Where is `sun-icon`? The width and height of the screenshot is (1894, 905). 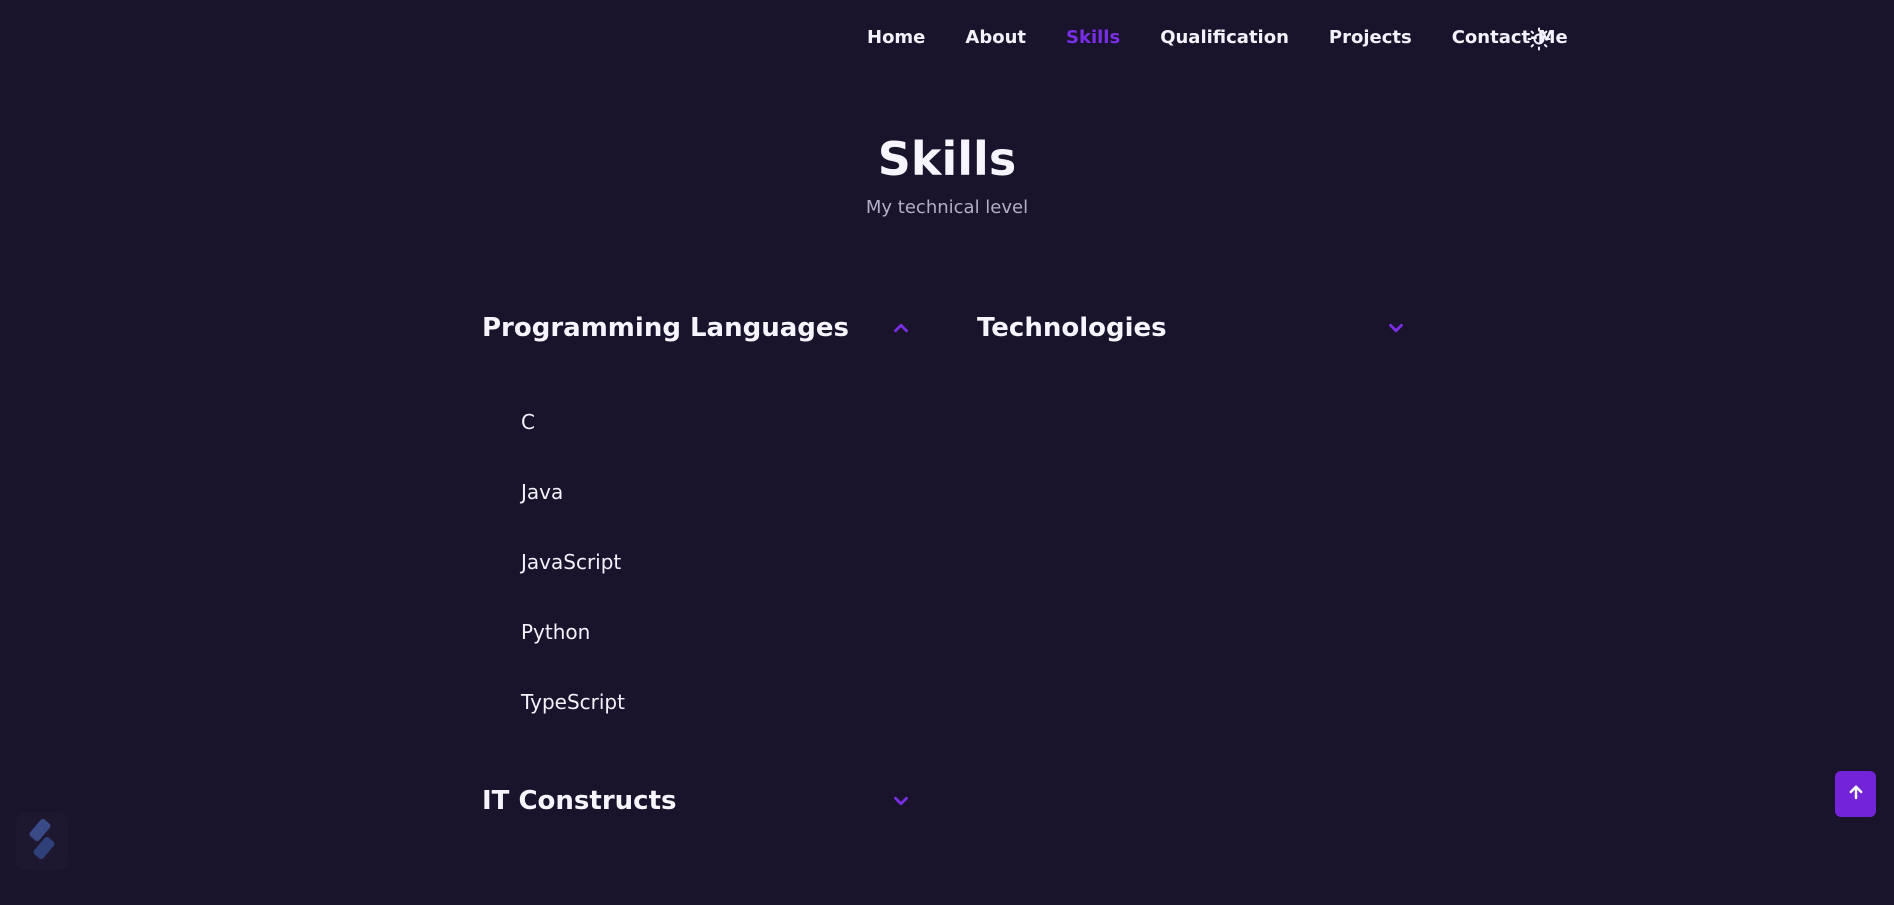 sun-icon is located at coordinates (1539, 39).